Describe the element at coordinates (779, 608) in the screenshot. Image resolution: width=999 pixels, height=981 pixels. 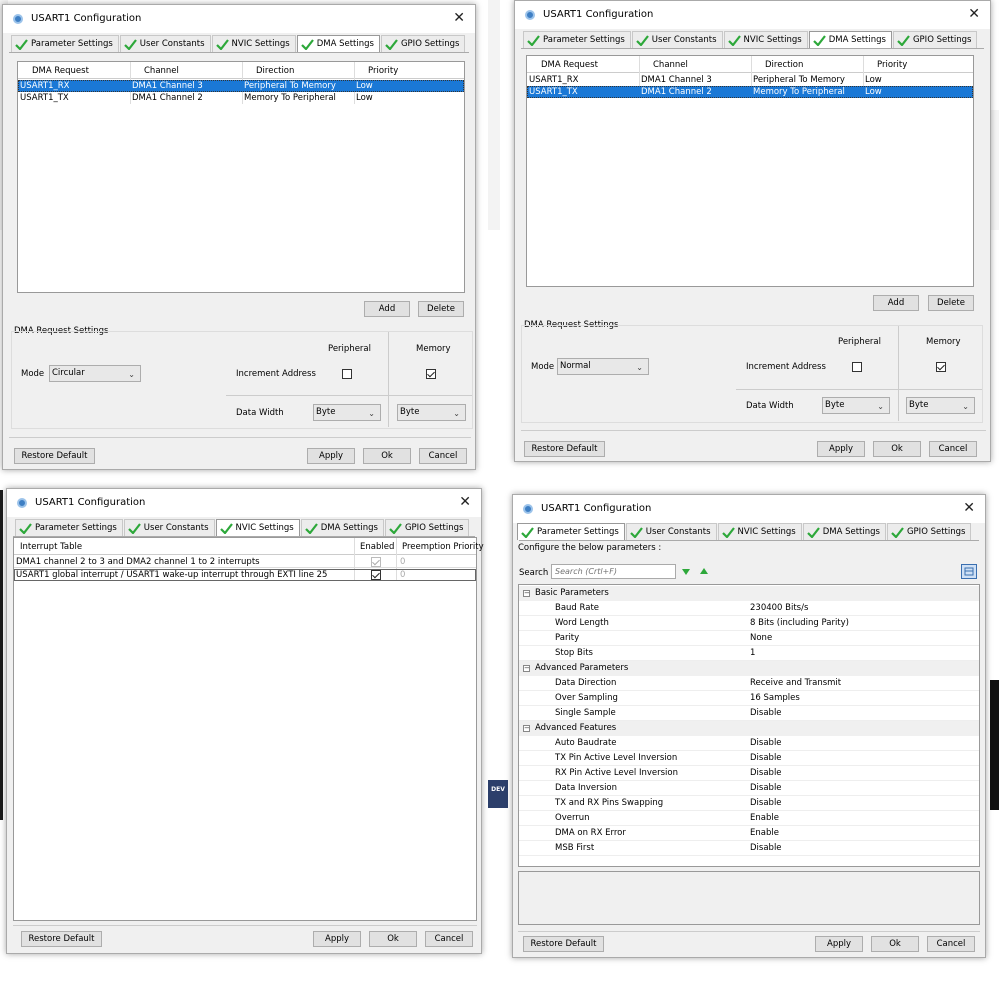
I see `parameter-value: 230400 Bits/s` at that location.